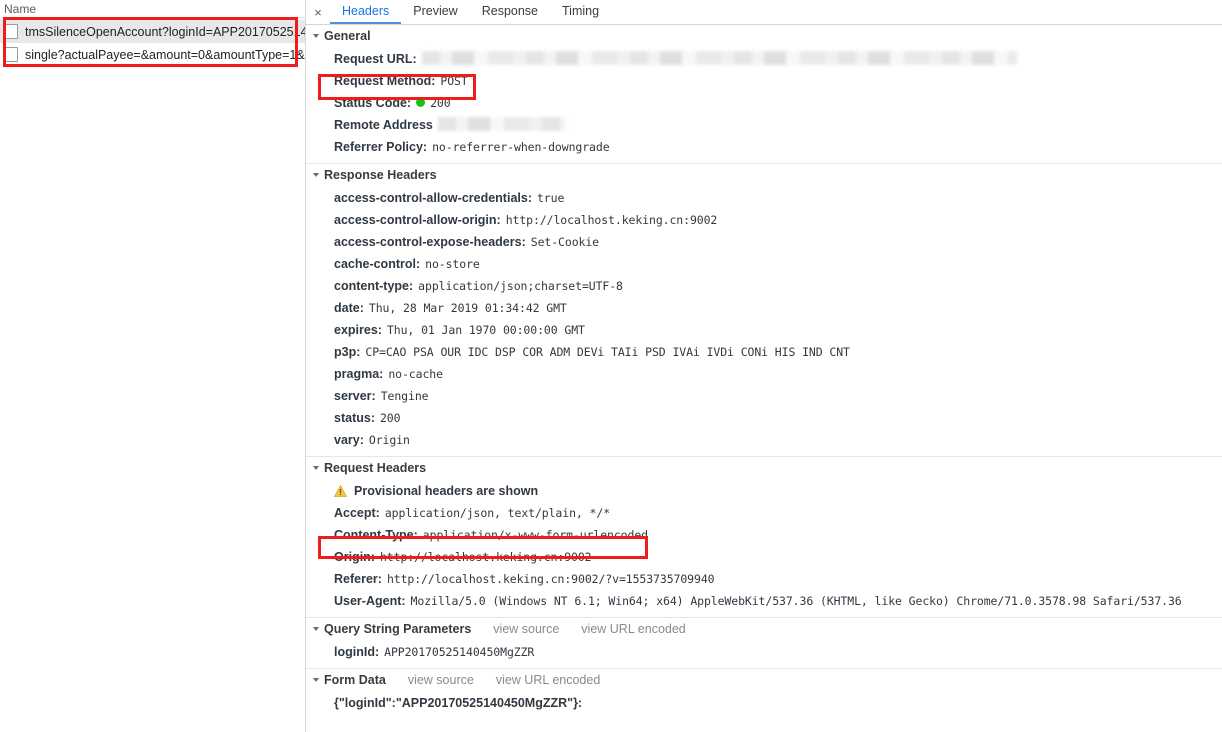 The height and width of the screenshot is (732, 1222). Describe the element at coordinates (485, 330) in the screenshot. I see `header-value: Thu, 01 Jan 1970 00:00:00 GMT` at that location.